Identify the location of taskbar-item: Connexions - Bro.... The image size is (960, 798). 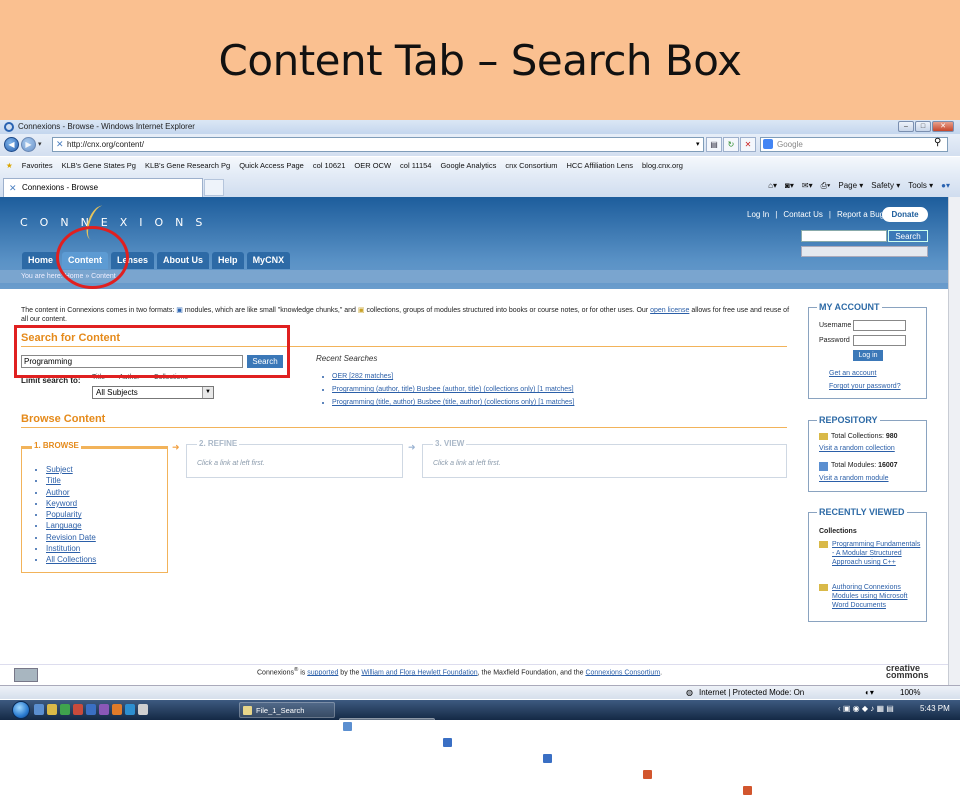
(387, 726).